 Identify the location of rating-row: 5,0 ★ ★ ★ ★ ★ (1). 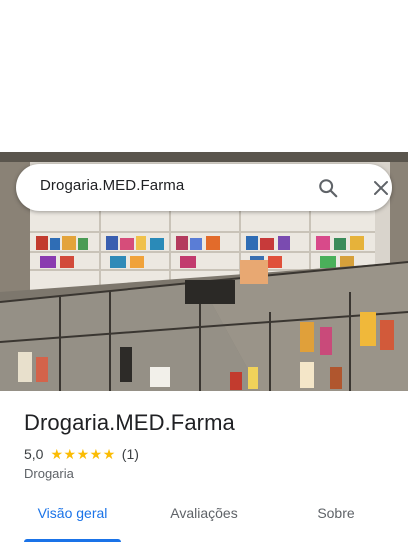
(81, 454).